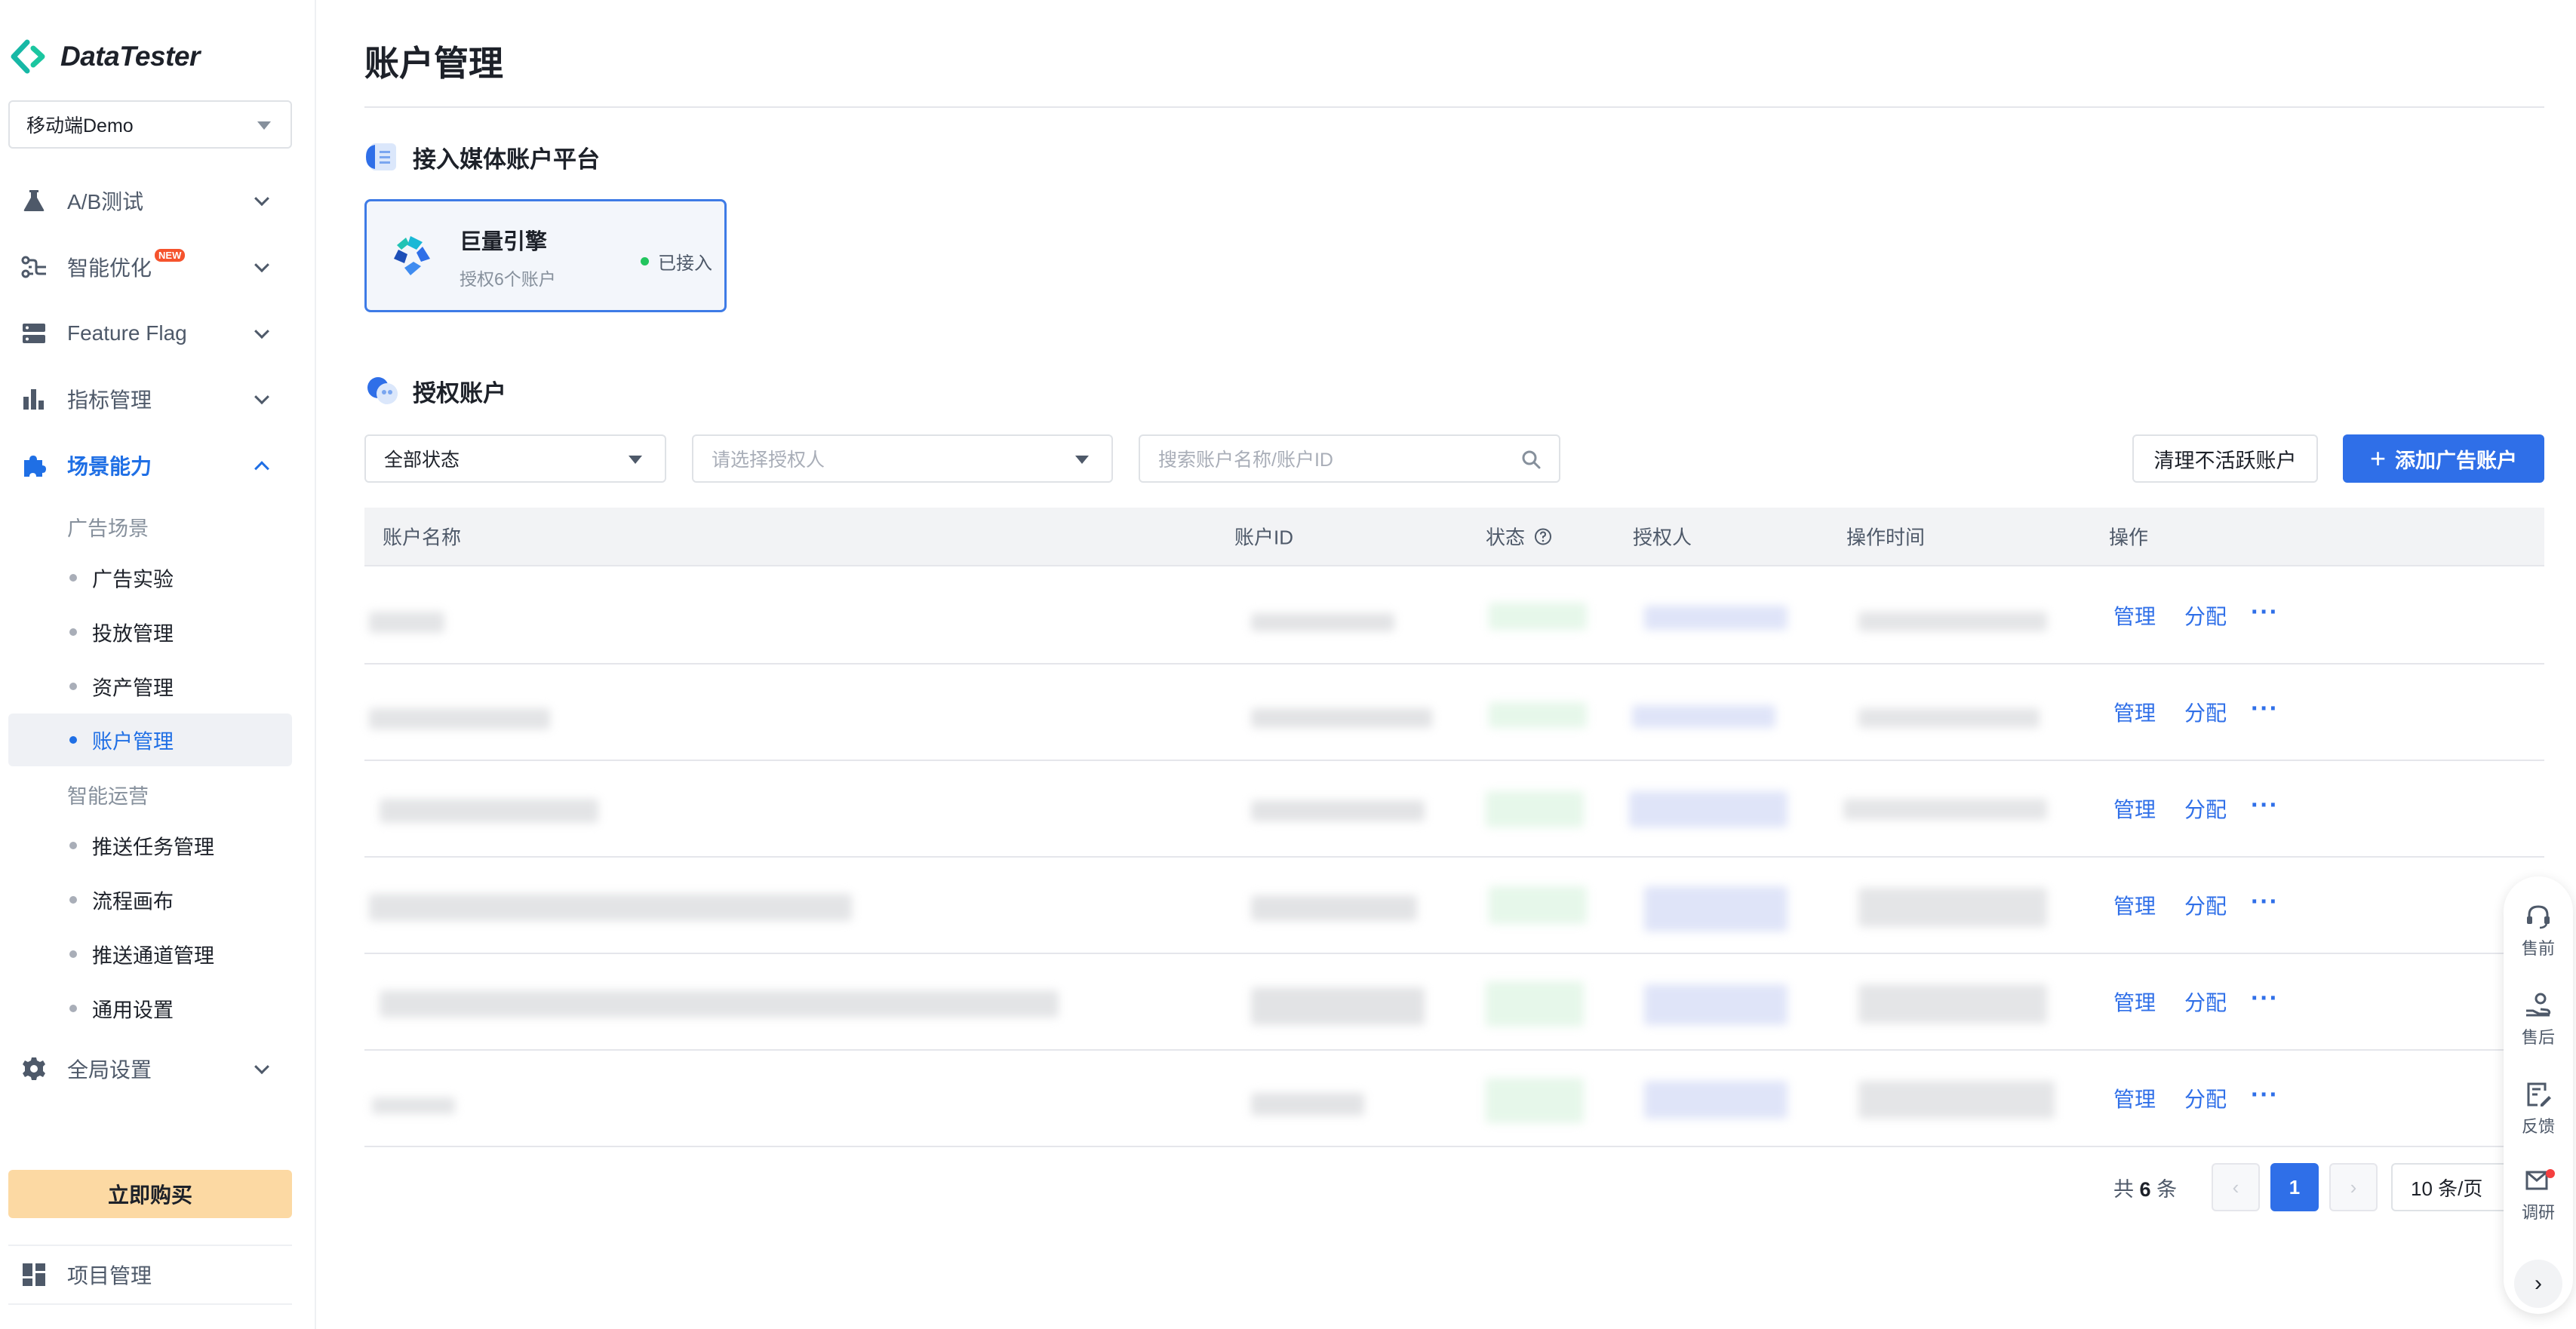 The width and height of the screenshot is (2576, 1329). Describe the element at coordinates (261, 469) in the screenshot. I see `chevron-up-icon` at that location.